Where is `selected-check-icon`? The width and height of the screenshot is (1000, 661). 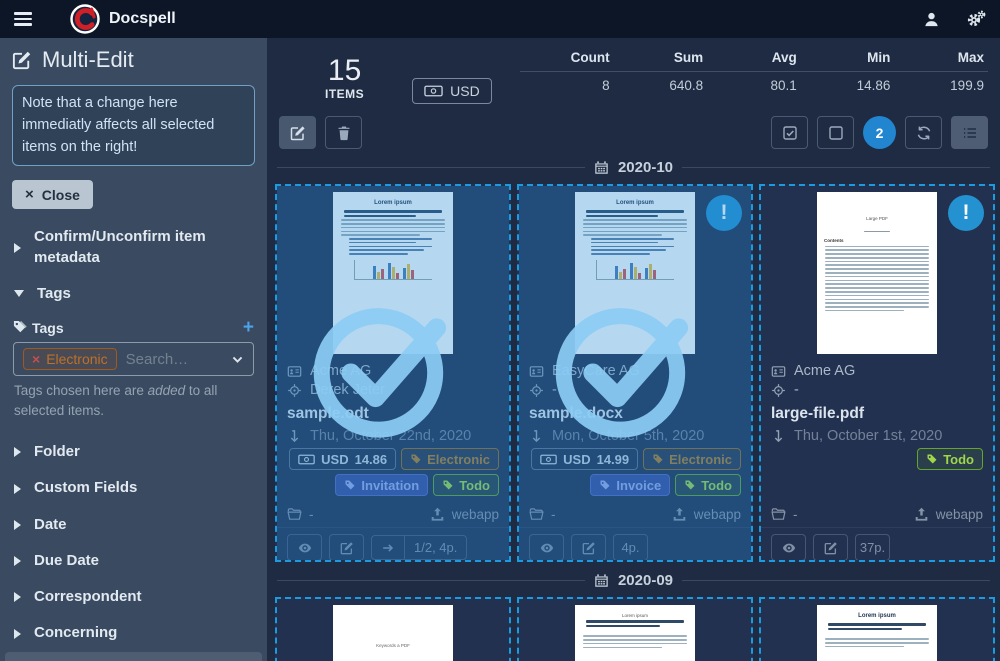 selected-check-icon is located at coordinates (380, 373).